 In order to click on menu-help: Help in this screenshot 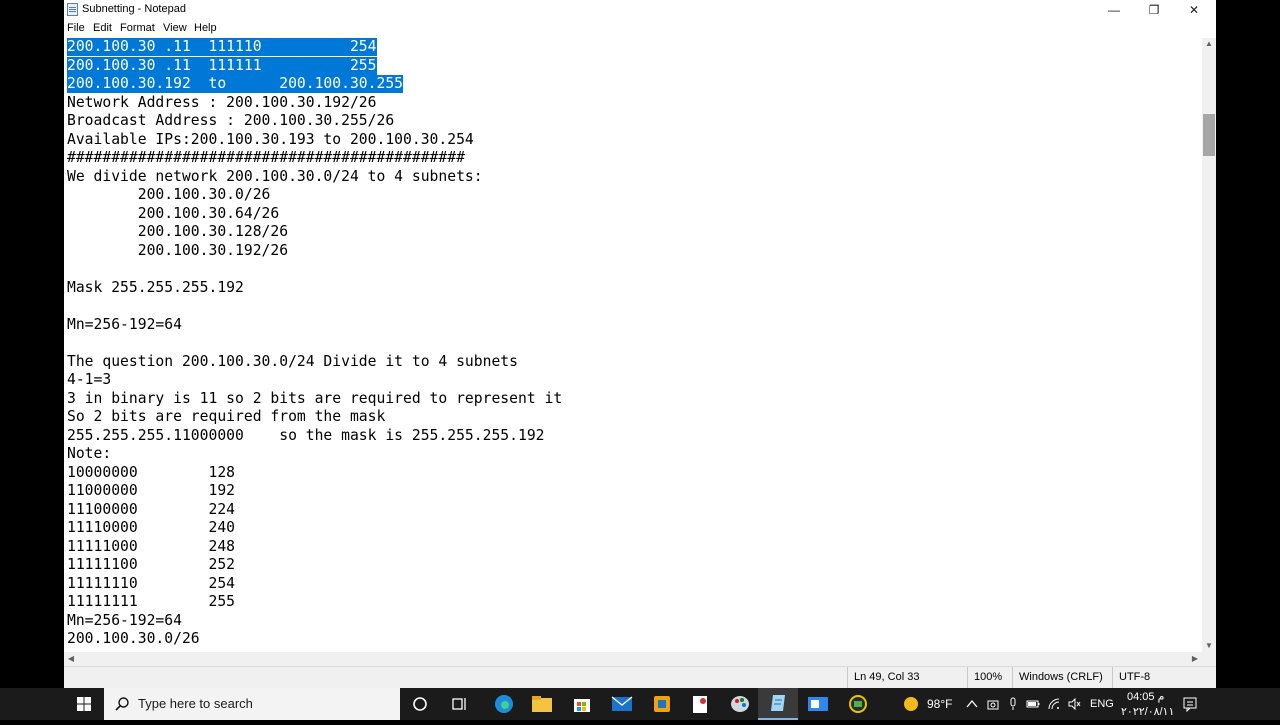, I will do `click(205, 28)`.